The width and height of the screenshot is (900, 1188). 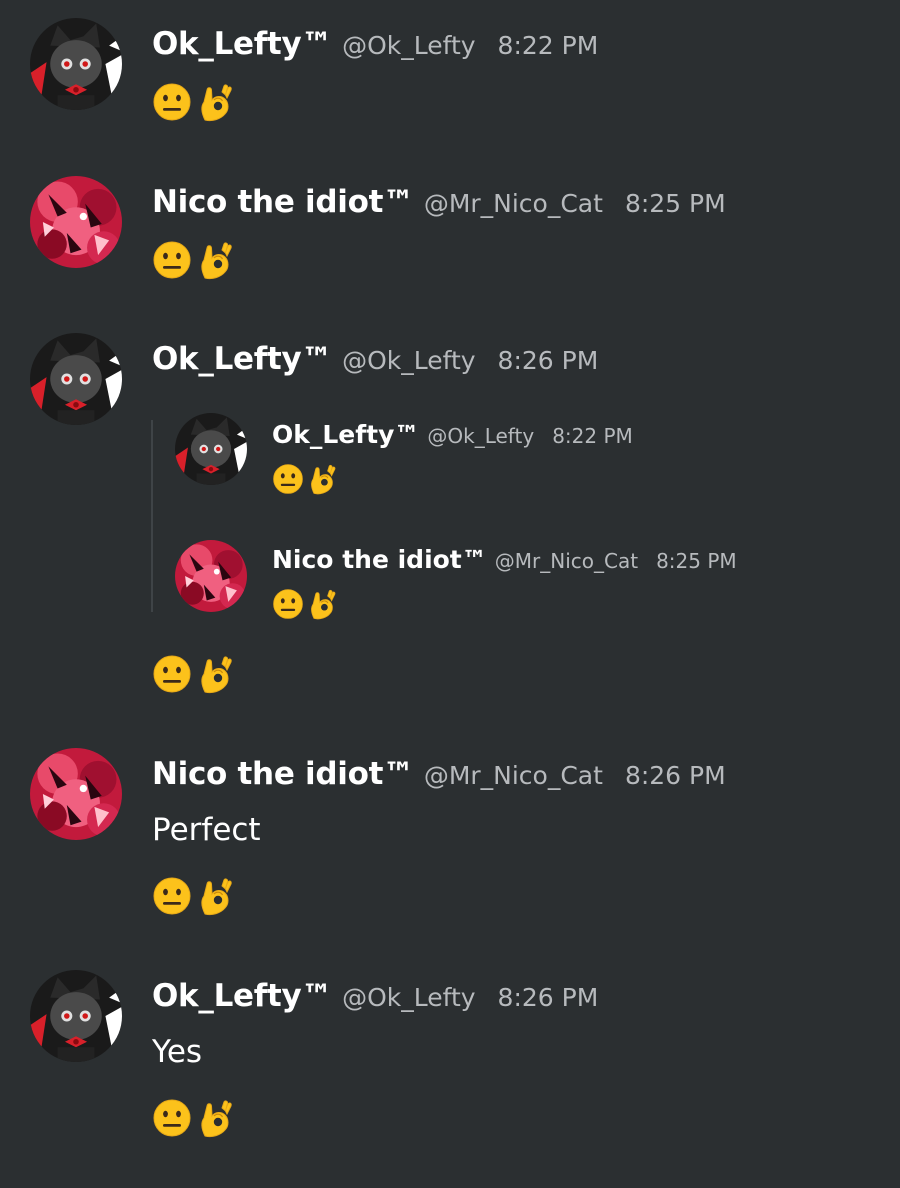 What do you see at coordinates (206, 830) in the screenshot?
I see `message-text: Perfect` at bounding box center [206, 830].